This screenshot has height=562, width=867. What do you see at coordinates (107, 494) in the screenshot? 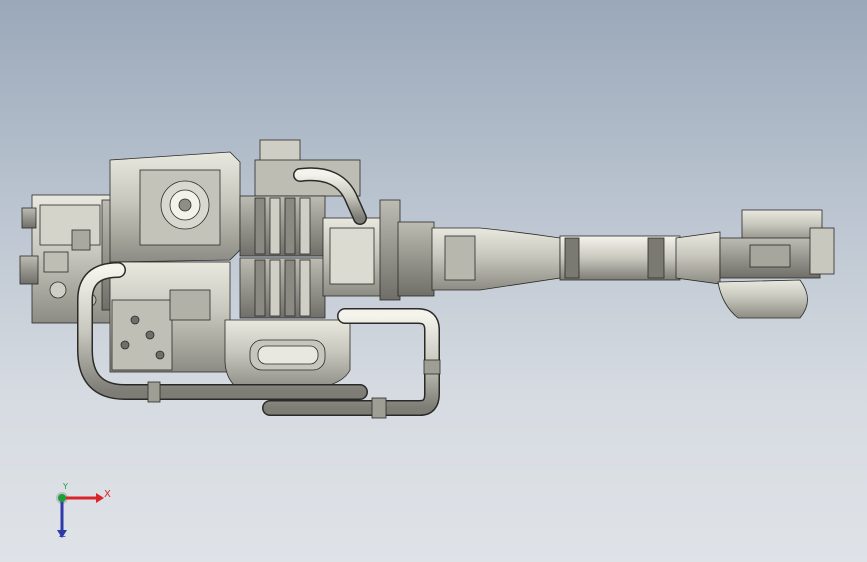
I see `x-axis-label: X` at bounding box center [107, 494].